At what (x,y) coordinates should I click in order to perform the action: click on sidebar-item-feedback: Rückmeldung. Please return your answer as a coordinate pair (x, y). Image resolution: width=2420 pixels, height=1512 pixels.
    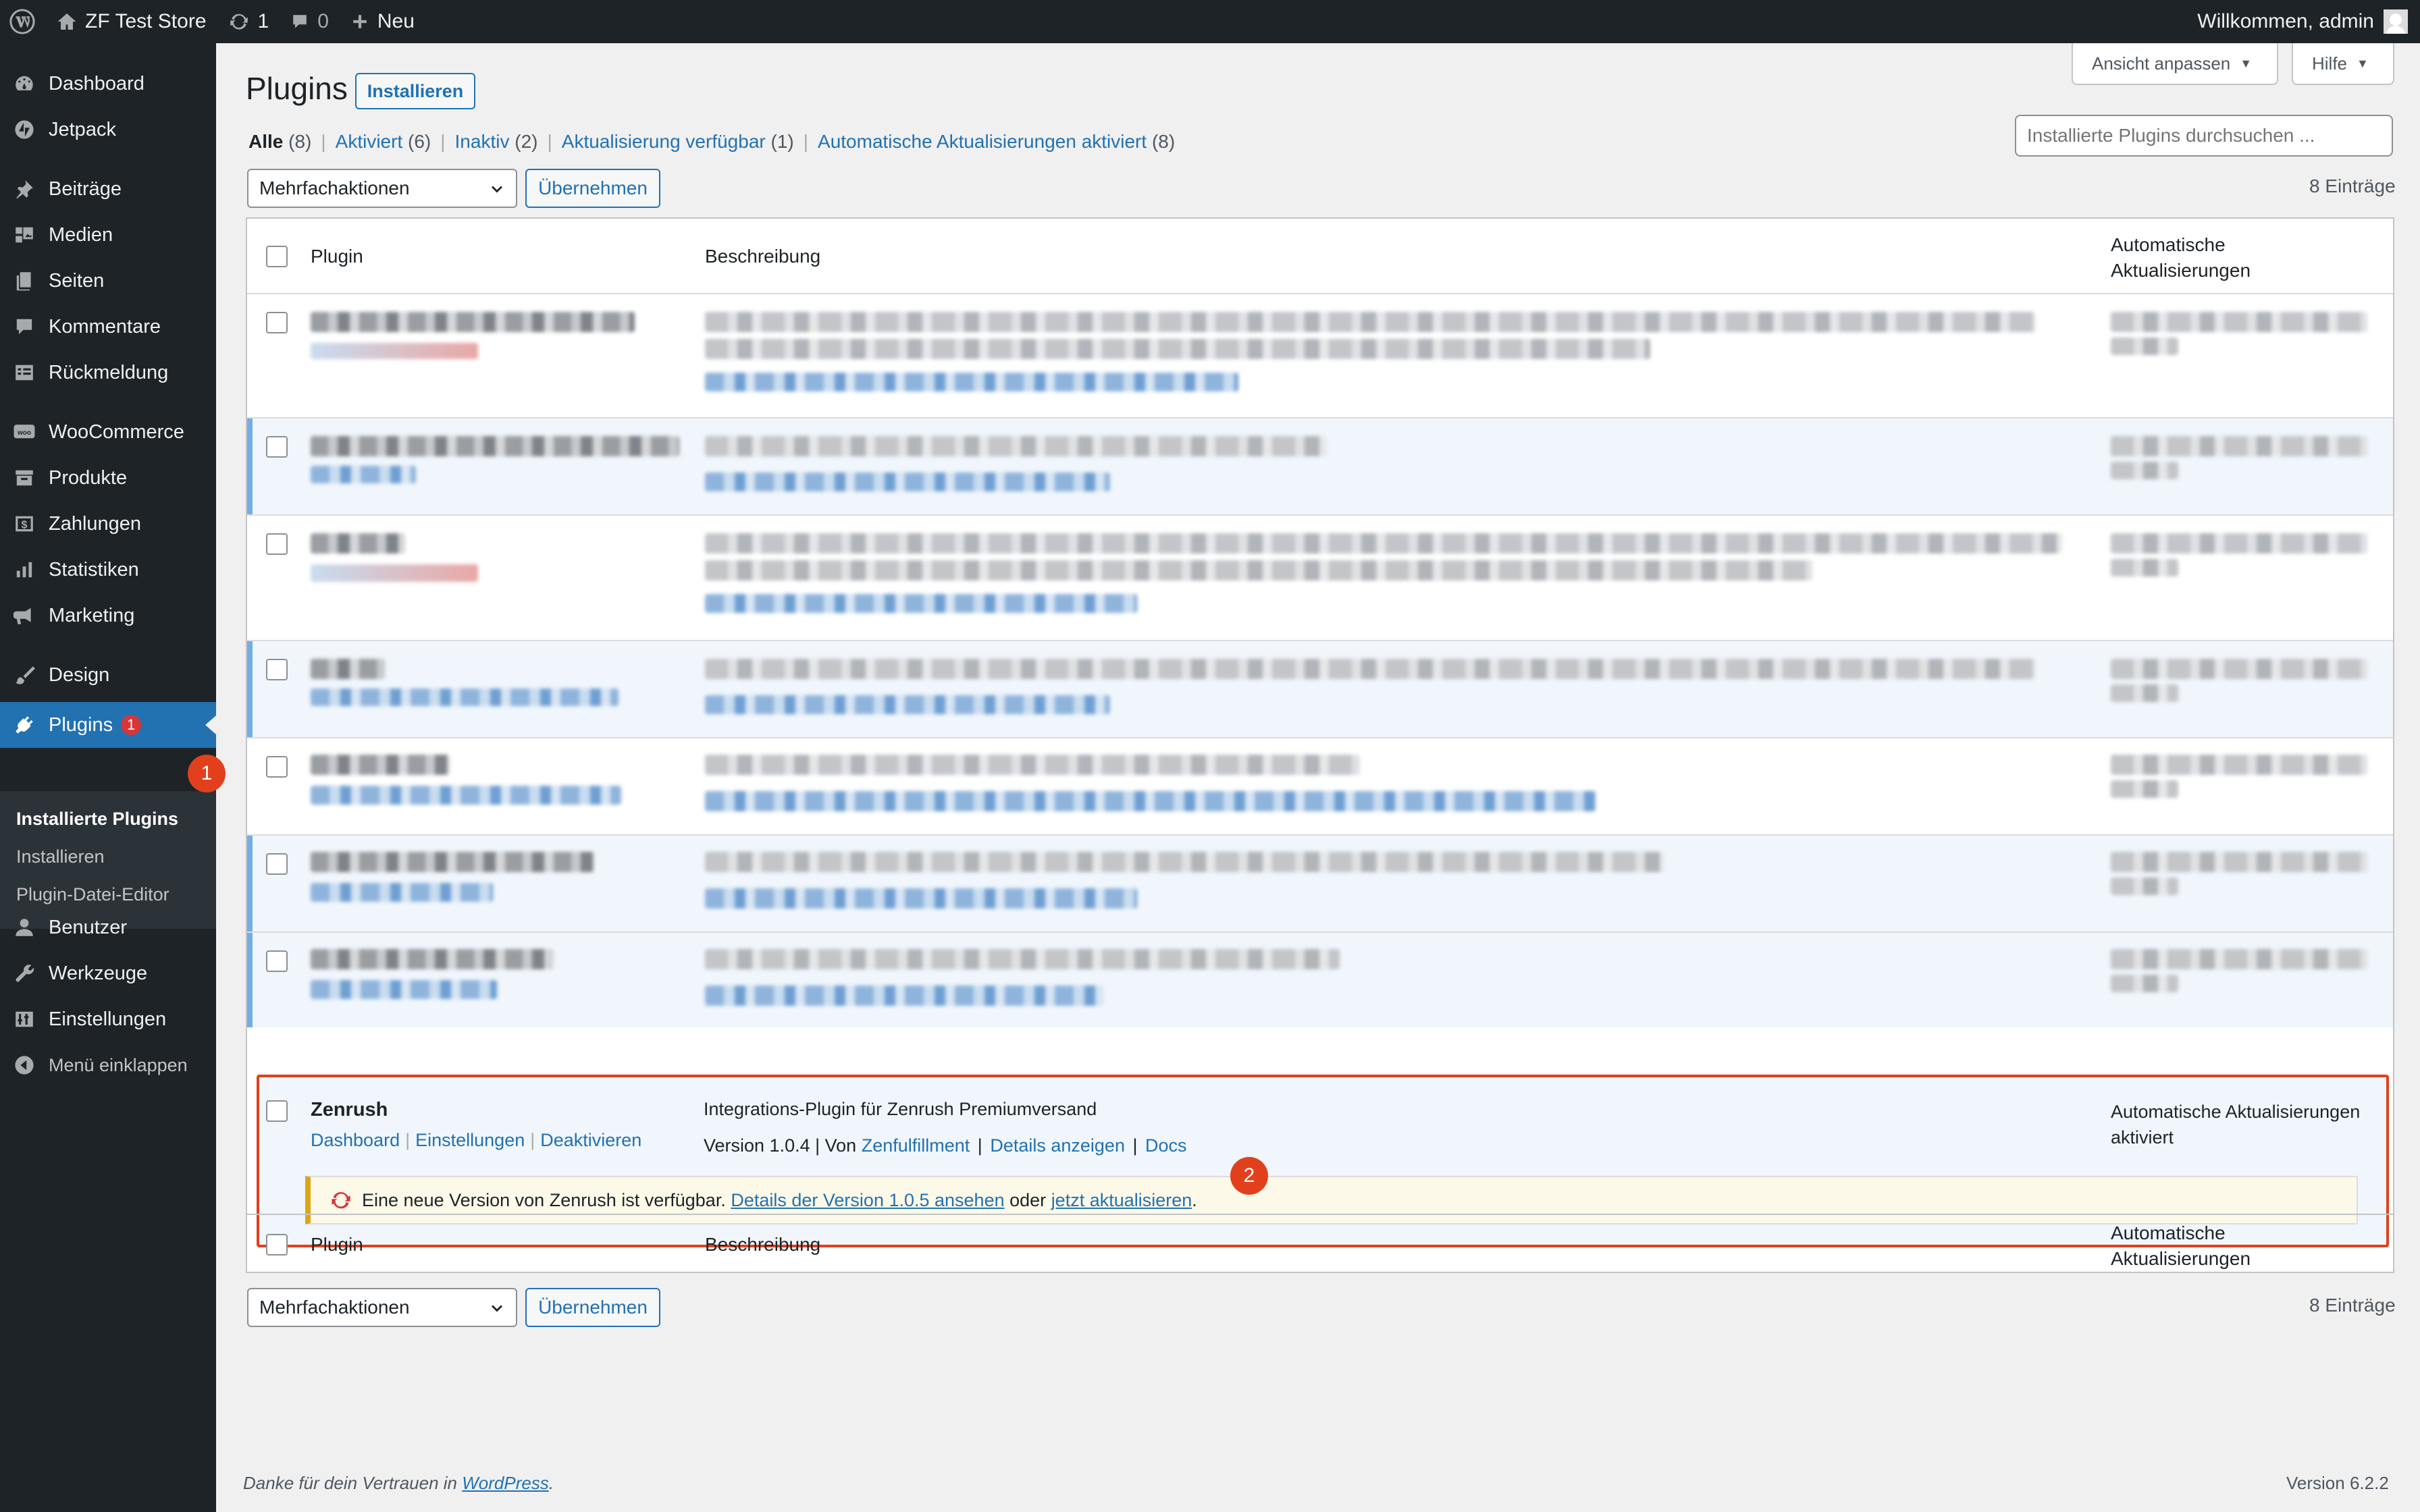
    Looking at the image, I should click on (108, 373).